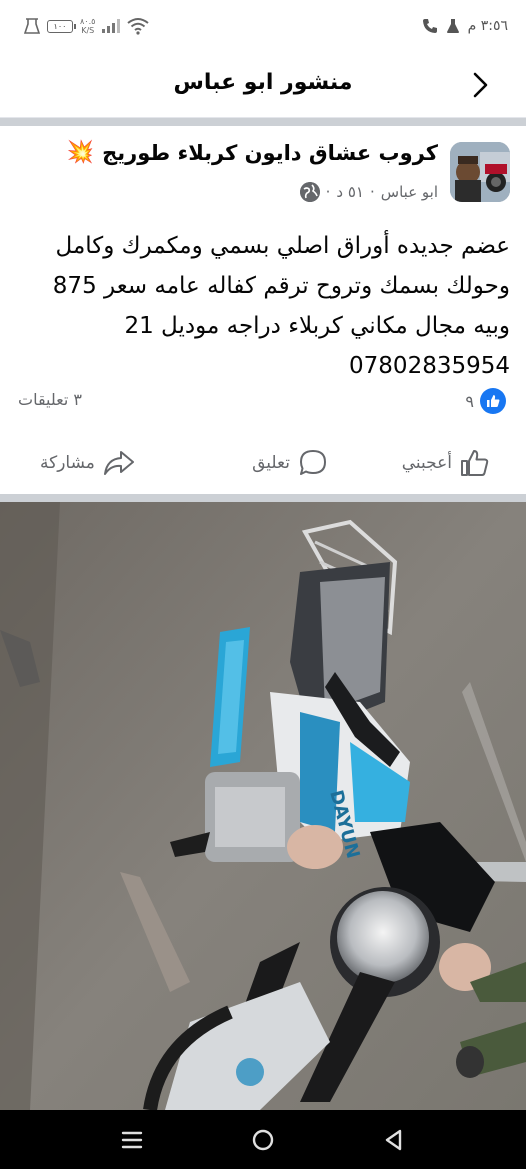  What do you see at coordinates (426, 463) in the screenshot?
I see `like-label: أعجبني` at bounding box center [426, 463].